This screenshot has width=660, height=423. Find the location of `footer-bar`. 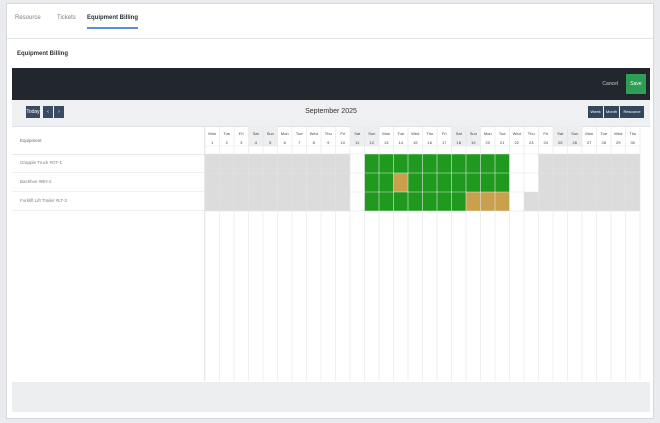

footer-bar is located at coordinates (331, 397).